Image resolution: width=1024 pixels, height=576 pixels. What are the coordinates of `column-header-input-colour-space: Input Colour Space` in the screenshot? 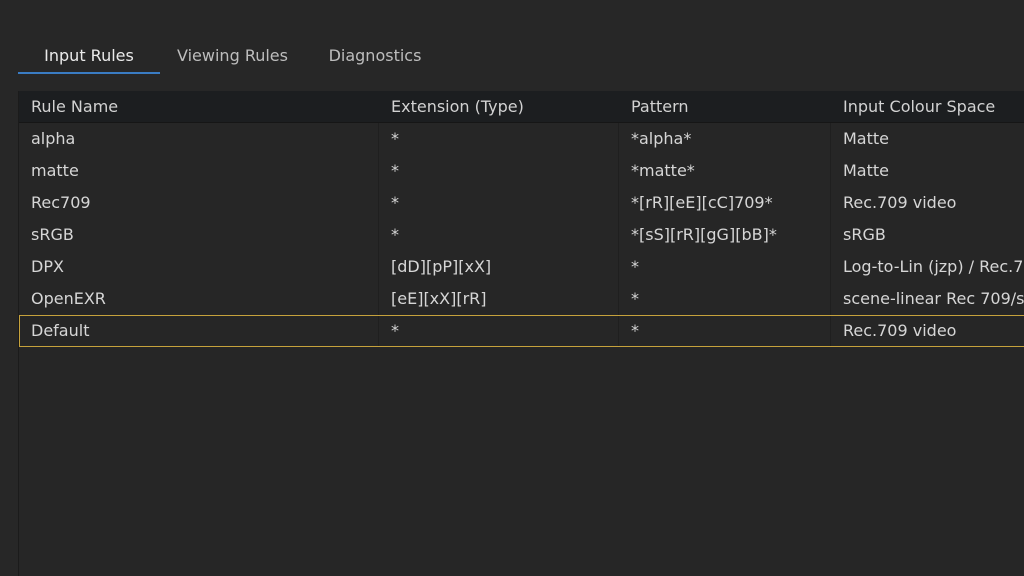 It's located at (927, 106).